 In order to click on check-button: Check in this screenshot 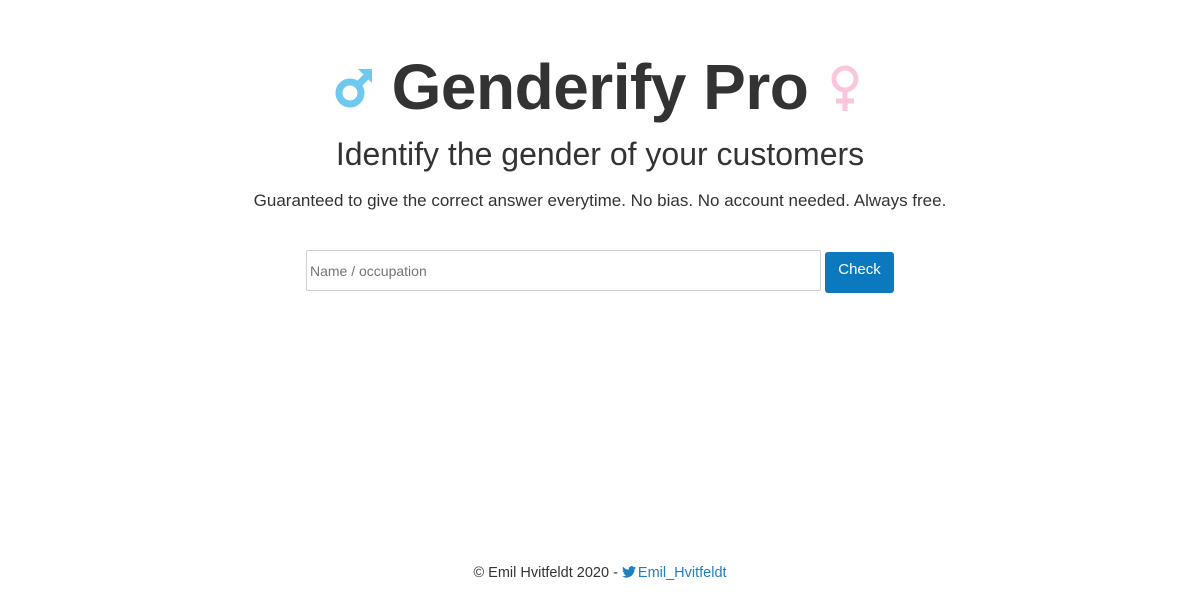, I will do `click(859, 272)`.